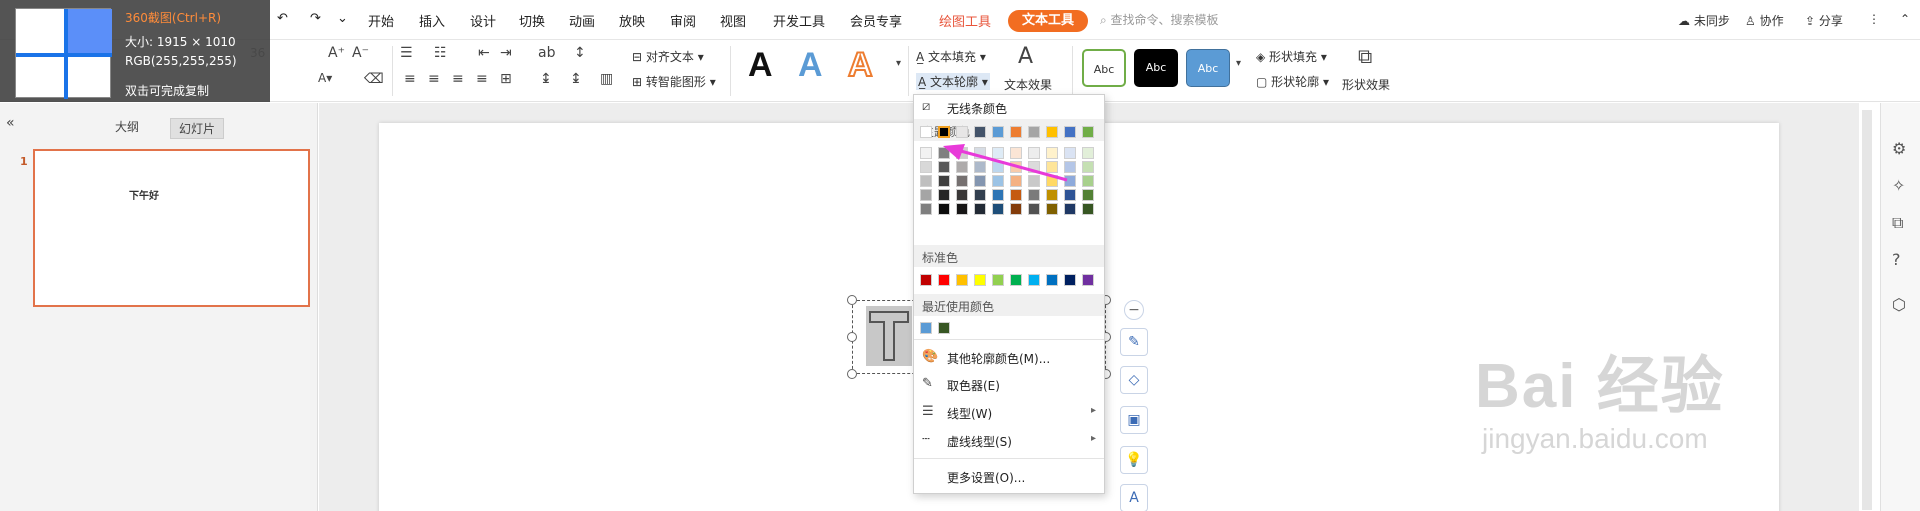 The image size is (1920, 511). What do you see at coordinates (632, 20) in the screenshot?
I see `tab-slideshow: 放映` at bounding box center [632, 20].